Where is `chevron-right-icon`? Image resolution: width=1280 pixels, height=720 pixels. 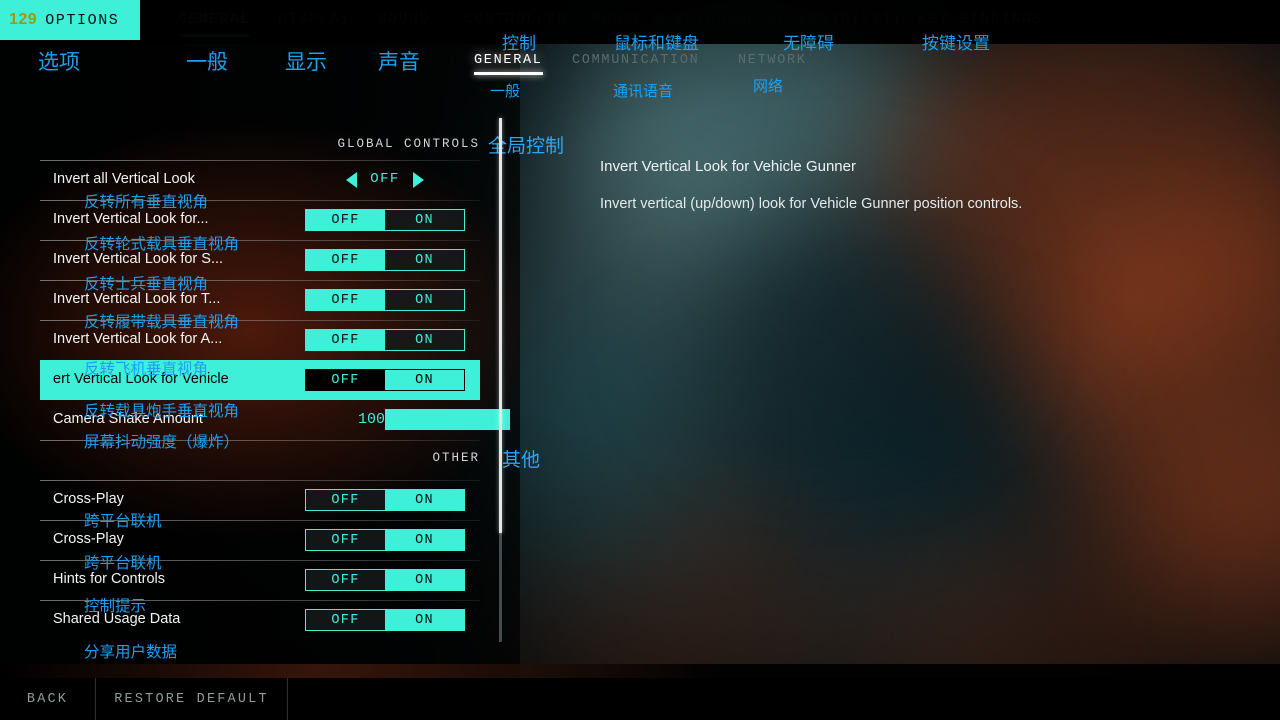
chevron-right-icon is located at coordinates (418, 180).